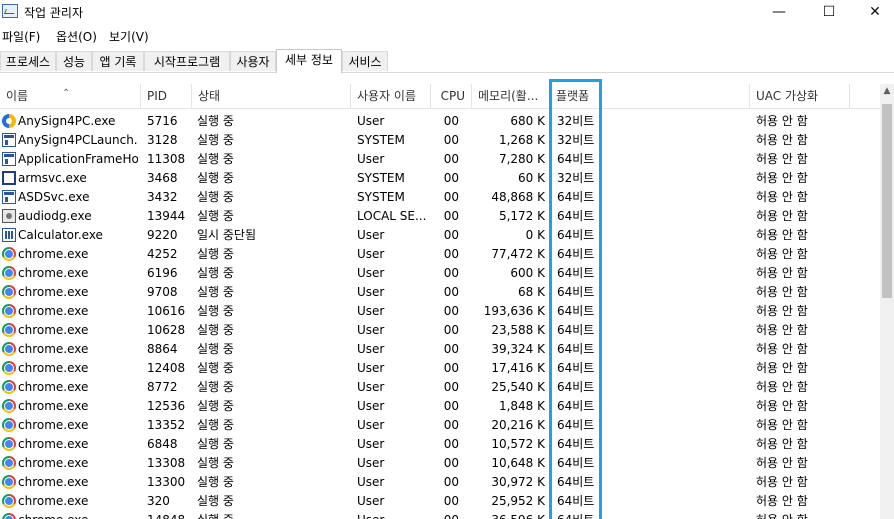 This screenshot has height=519, width=894. I want to click on scrollbar-thumb, so click(887, 201).